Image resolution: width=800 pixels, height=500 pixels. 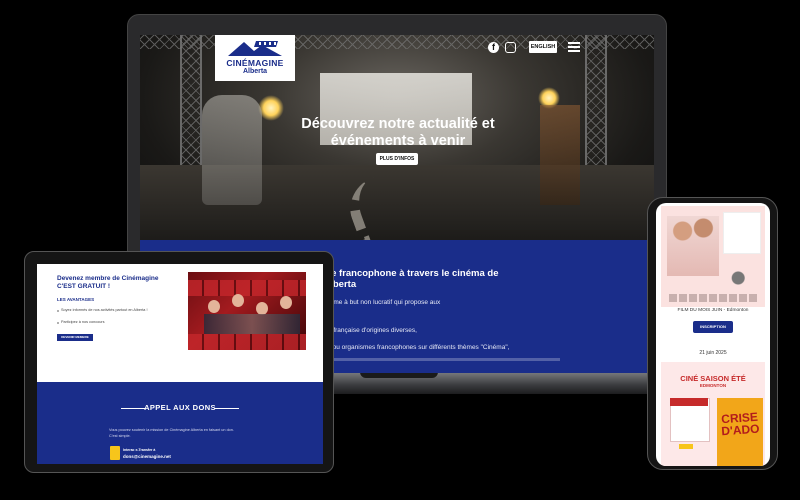 I want to click on donations-text: C'est simple., so click(x=120, y=436).